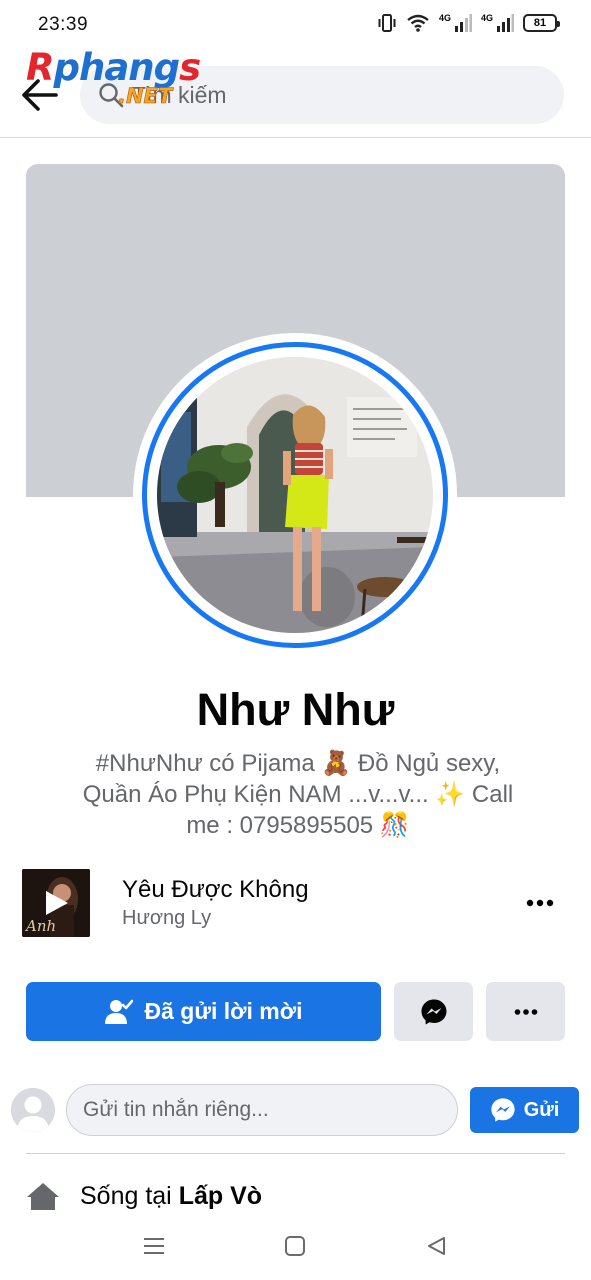  I want to click on system-nav-bar, so click(295, 1245).